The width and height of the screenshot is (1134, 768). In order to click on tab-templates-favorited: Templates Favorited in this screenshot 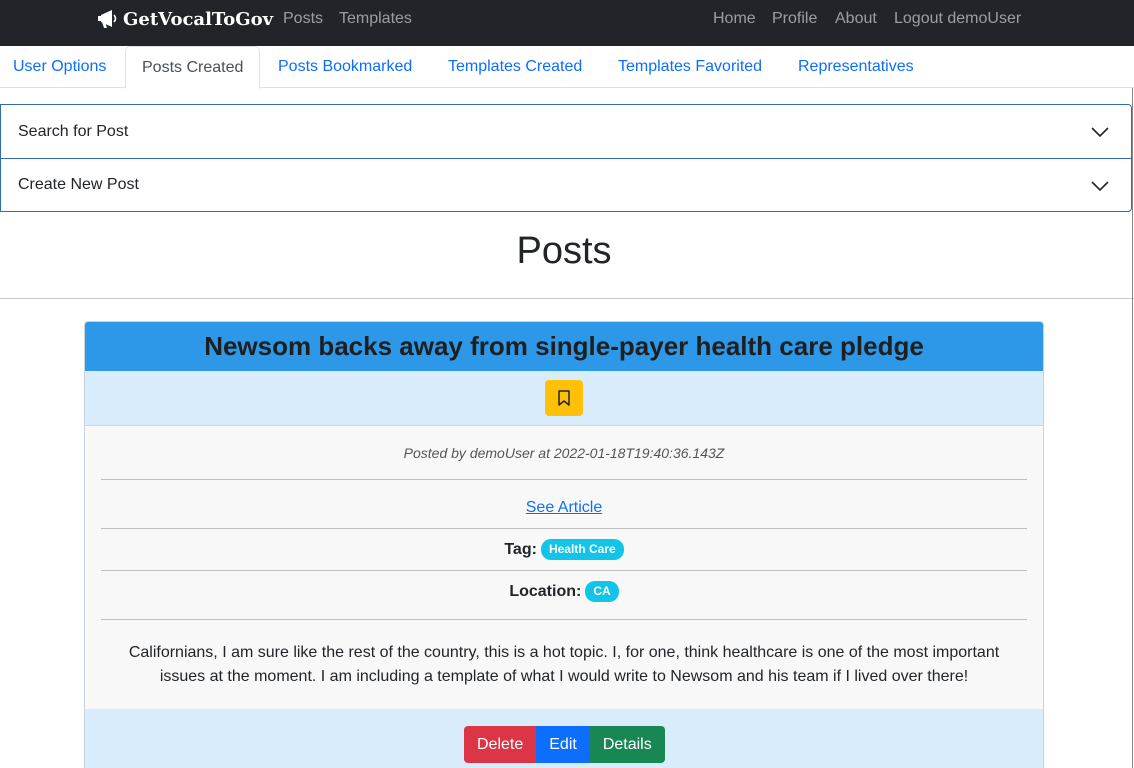, I will do `click(690, 67)`.